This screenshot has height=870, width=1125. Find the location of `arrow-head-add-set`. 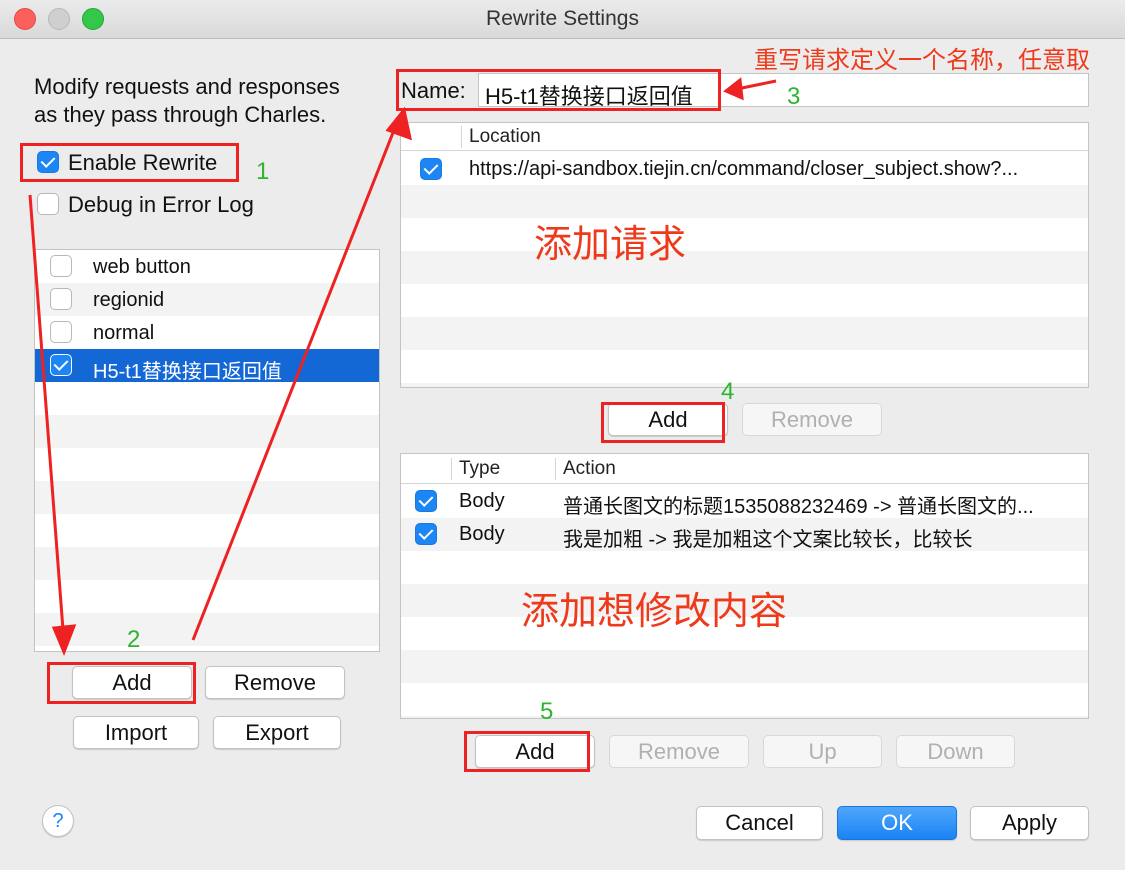

arrow-head-add-set is located at coordinates (64, 640).